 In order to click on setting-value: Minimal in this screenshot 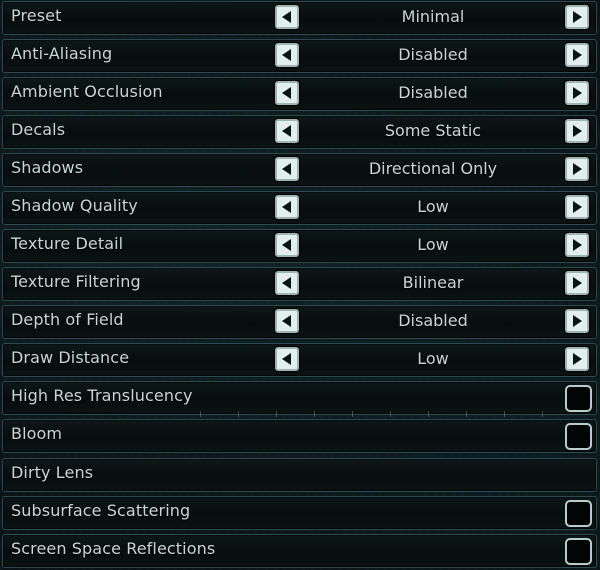, I will do `click(433, 16)`.